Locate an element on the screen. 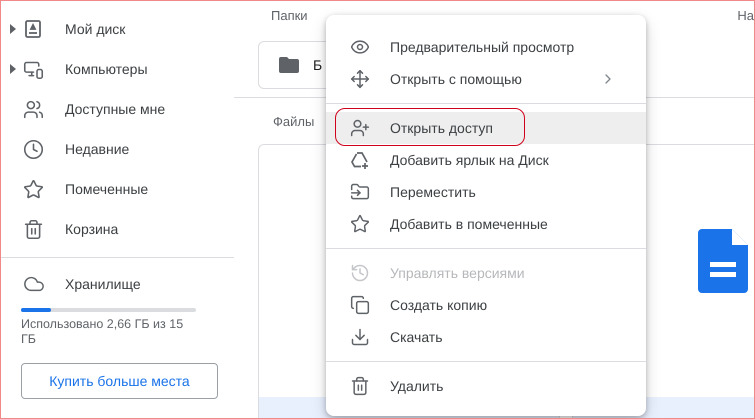 The height and width of the screenshot is (419, 755). sidebar-label: Компьютеры is located at coordinates (106, 69).